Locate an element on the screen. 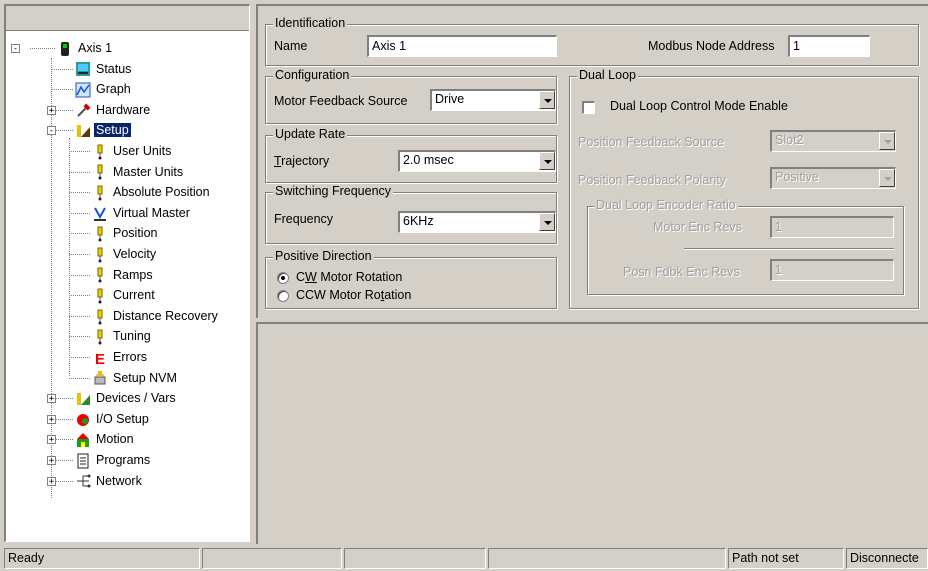 The image size is (928, 571). name-input: Axis 1 is located at coordinates (462, 46).